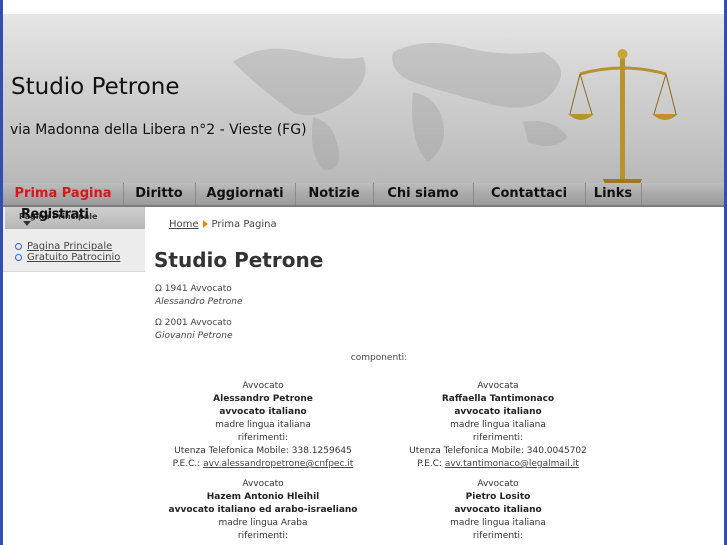 The height and width of the screenshot is (545, 727). What do you see at coordinates (244, 224) in the screenshot?
I see `breadcrumb-current: Prima Pagina` at bounding box center [244, 224].